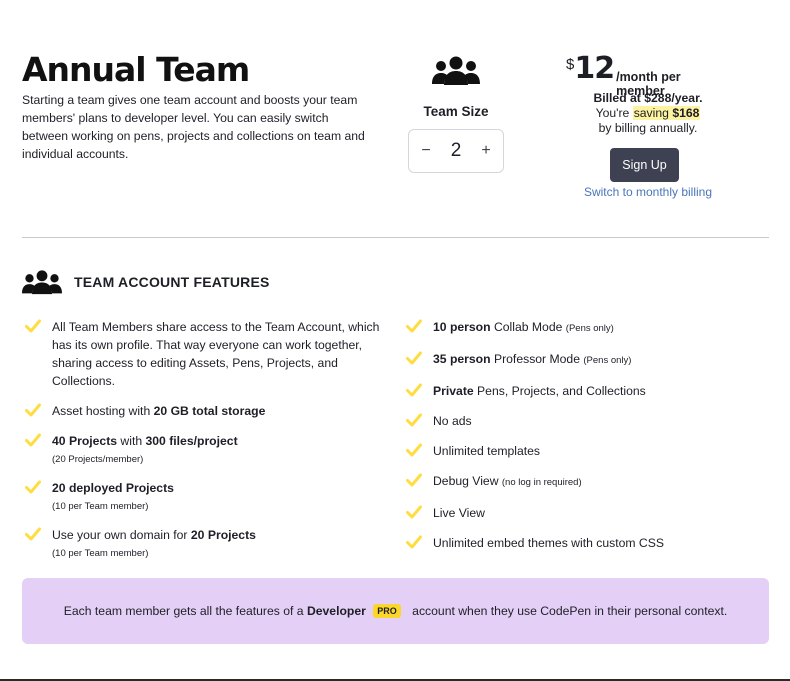 This screenshot has height=681, width=790. I want to click on feature-item: Private Pens, Projects, and Collections, so click(588, 391).